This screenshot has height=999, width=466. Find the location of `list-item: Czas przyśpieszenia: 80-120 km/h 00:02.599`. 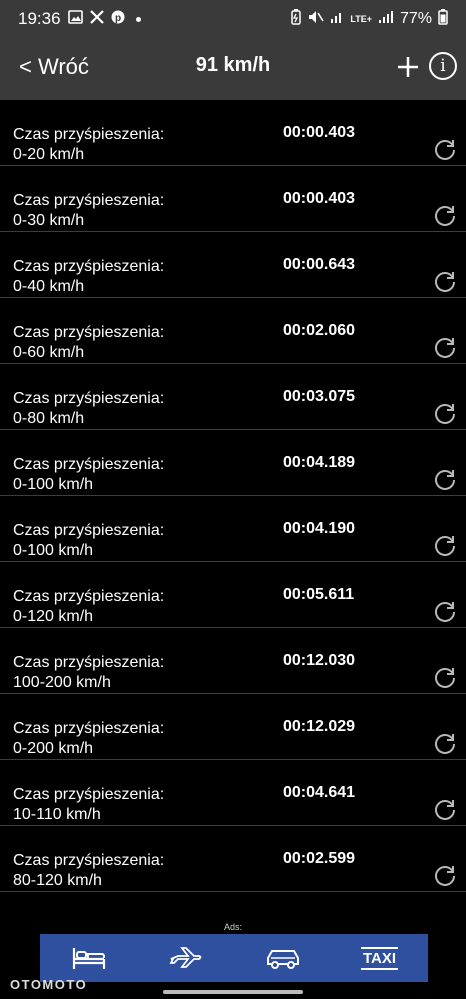

list-item: Czas przyśpieszenia: 80-120 km/h 00:02.599 is located at coordinates (233, 859).